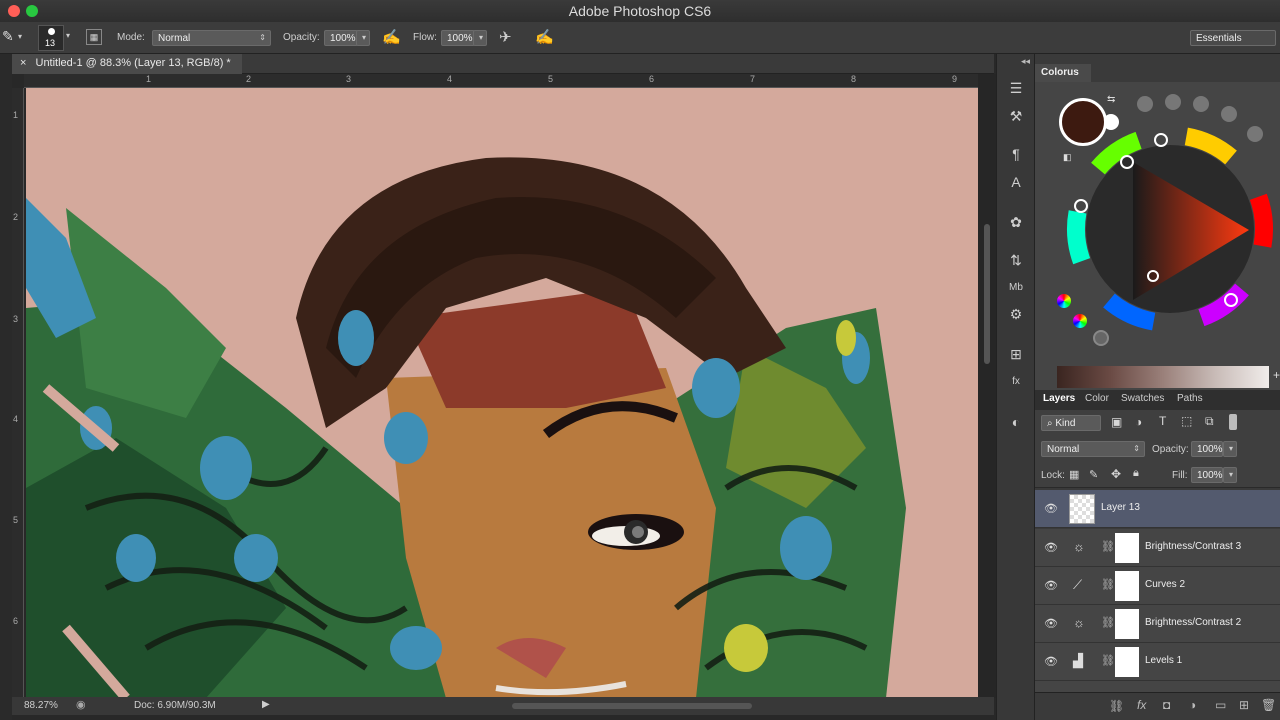 This screenshot has width=1280, height=720. I want to click on layer-opacity-input: 100%, so click(1207, 449).